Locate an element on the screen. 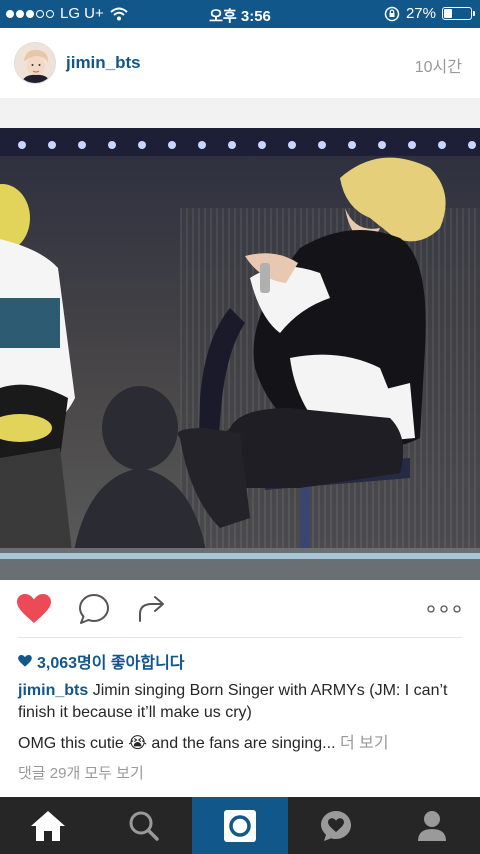 This screenshot has height=854, width=480. likes-count: 3,063명이 좋아합니다 is located at coordinates (101, 661).